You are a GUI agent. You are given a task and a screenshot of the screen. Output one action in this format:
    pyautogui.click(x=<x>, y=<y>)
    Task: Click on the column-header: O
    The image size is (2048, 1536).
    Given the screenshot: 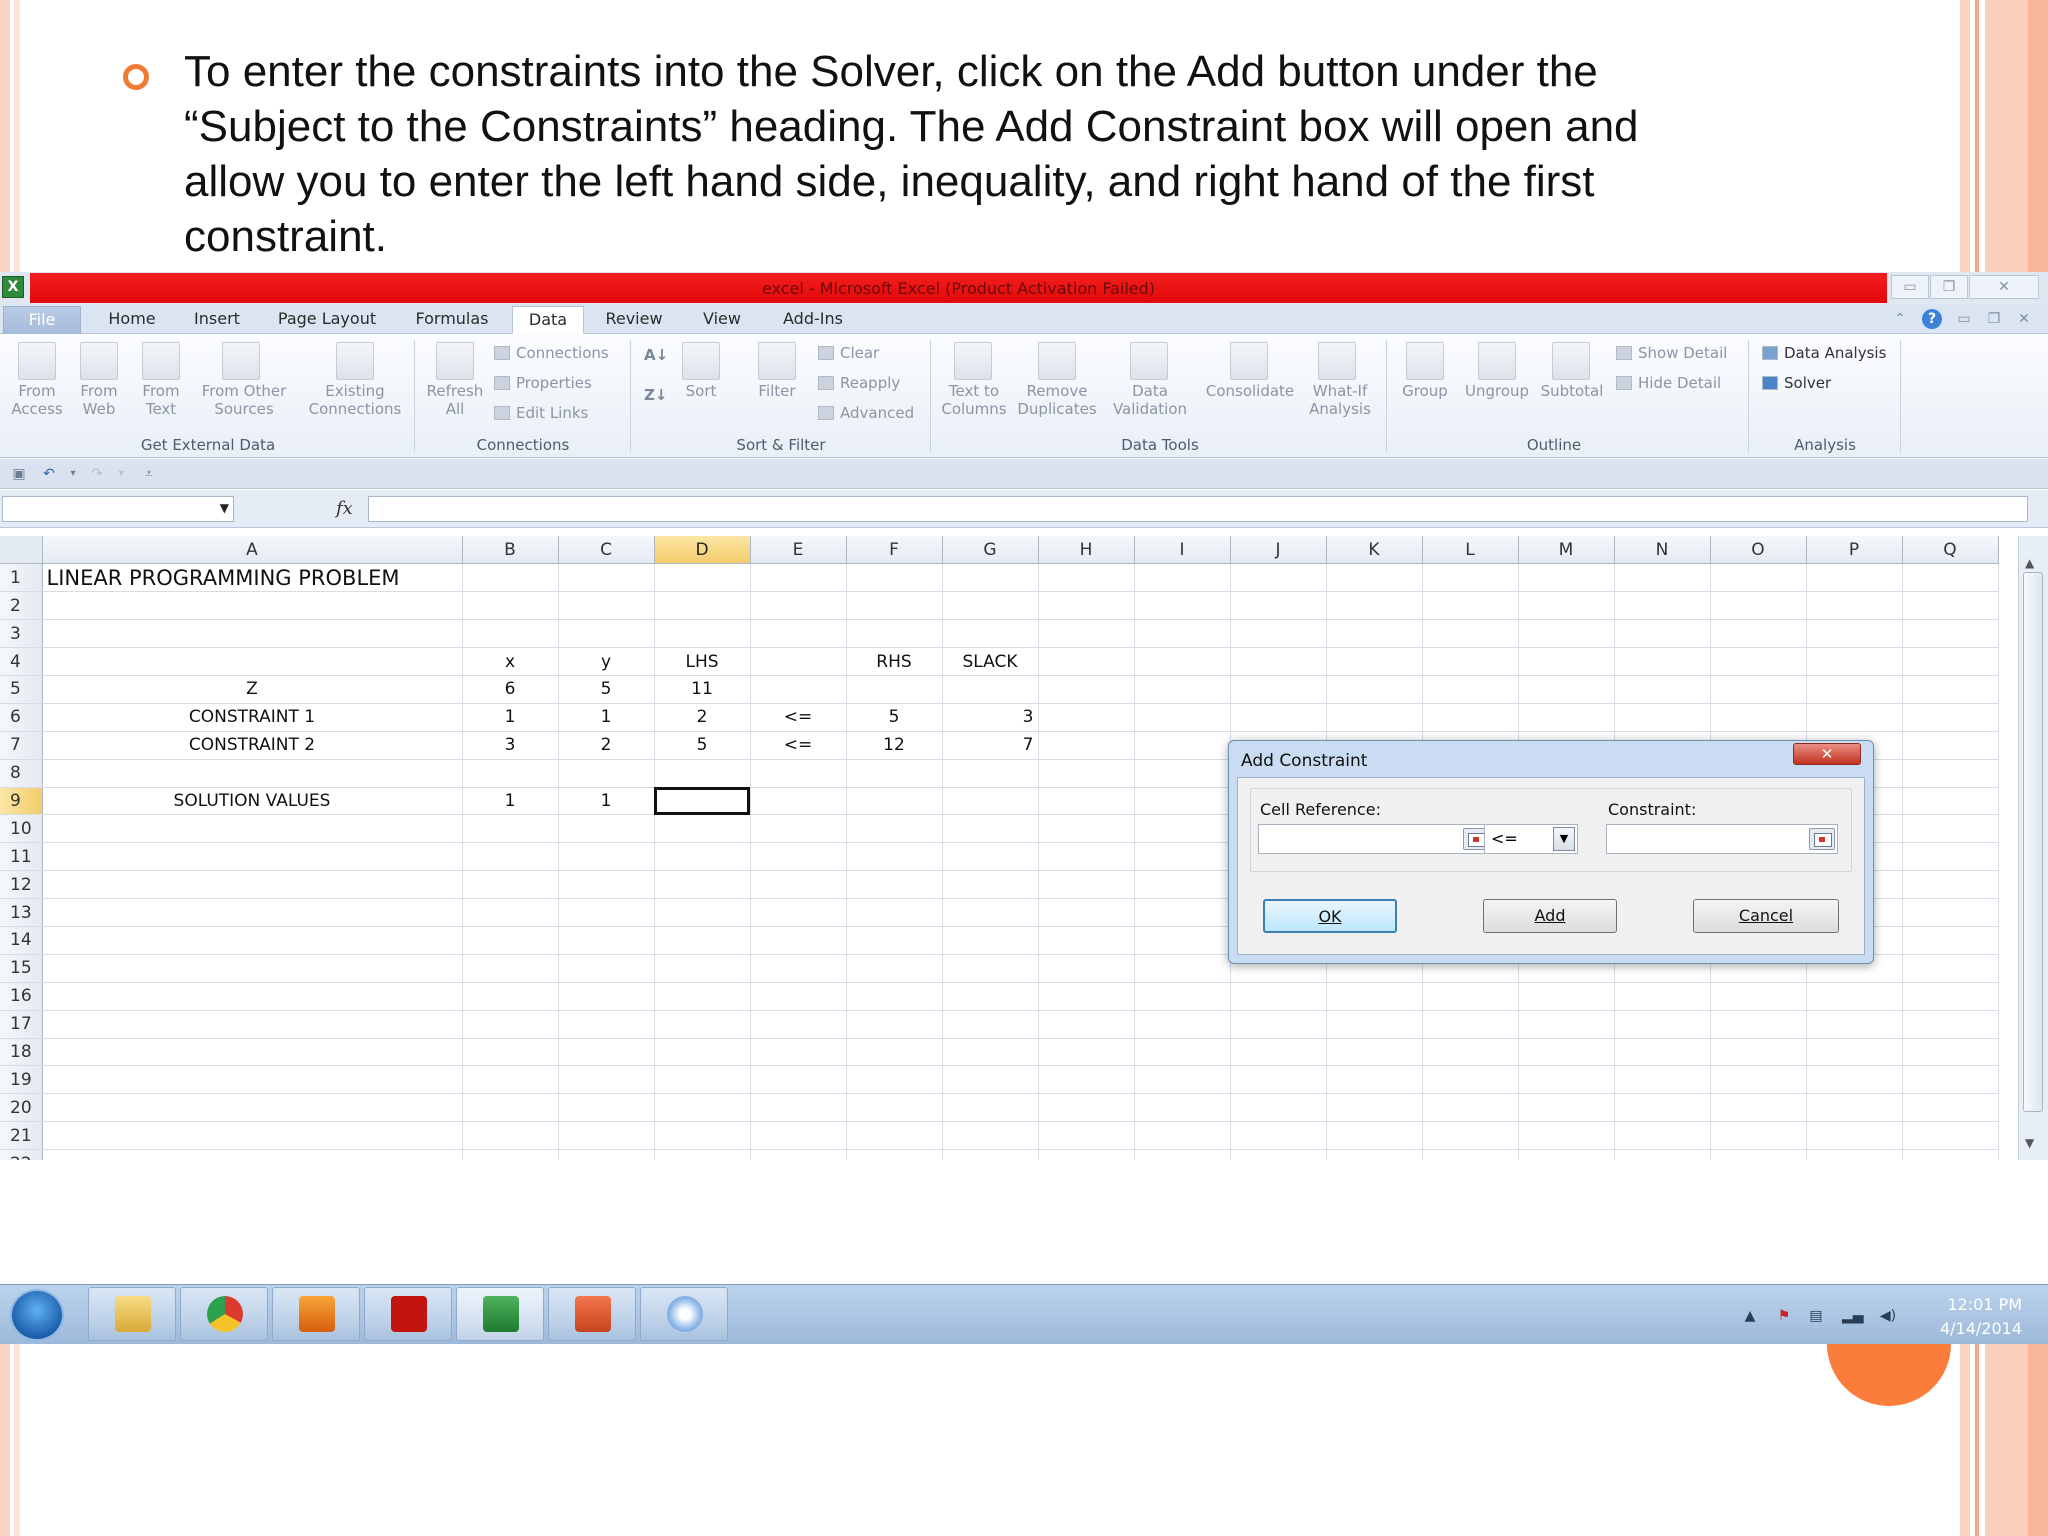 What is the action you would take?
    pyautogui.click(x=1758, y=550)
    